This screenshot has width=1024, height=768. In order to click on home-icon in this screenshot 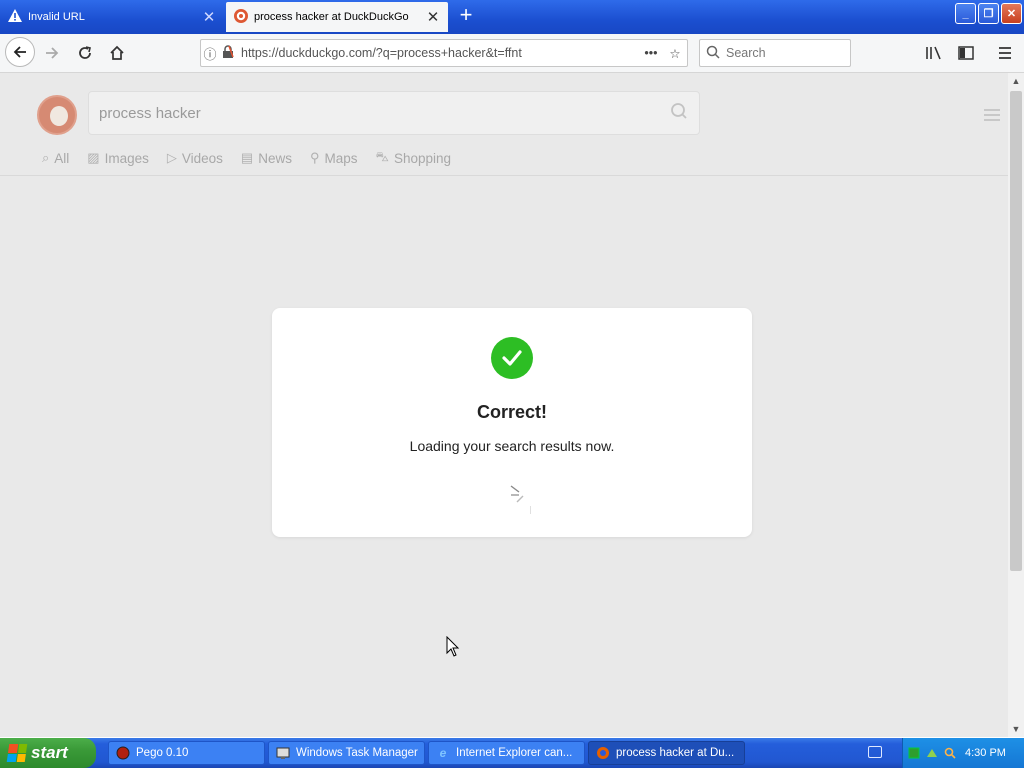, I will do `click(117, 52)`.